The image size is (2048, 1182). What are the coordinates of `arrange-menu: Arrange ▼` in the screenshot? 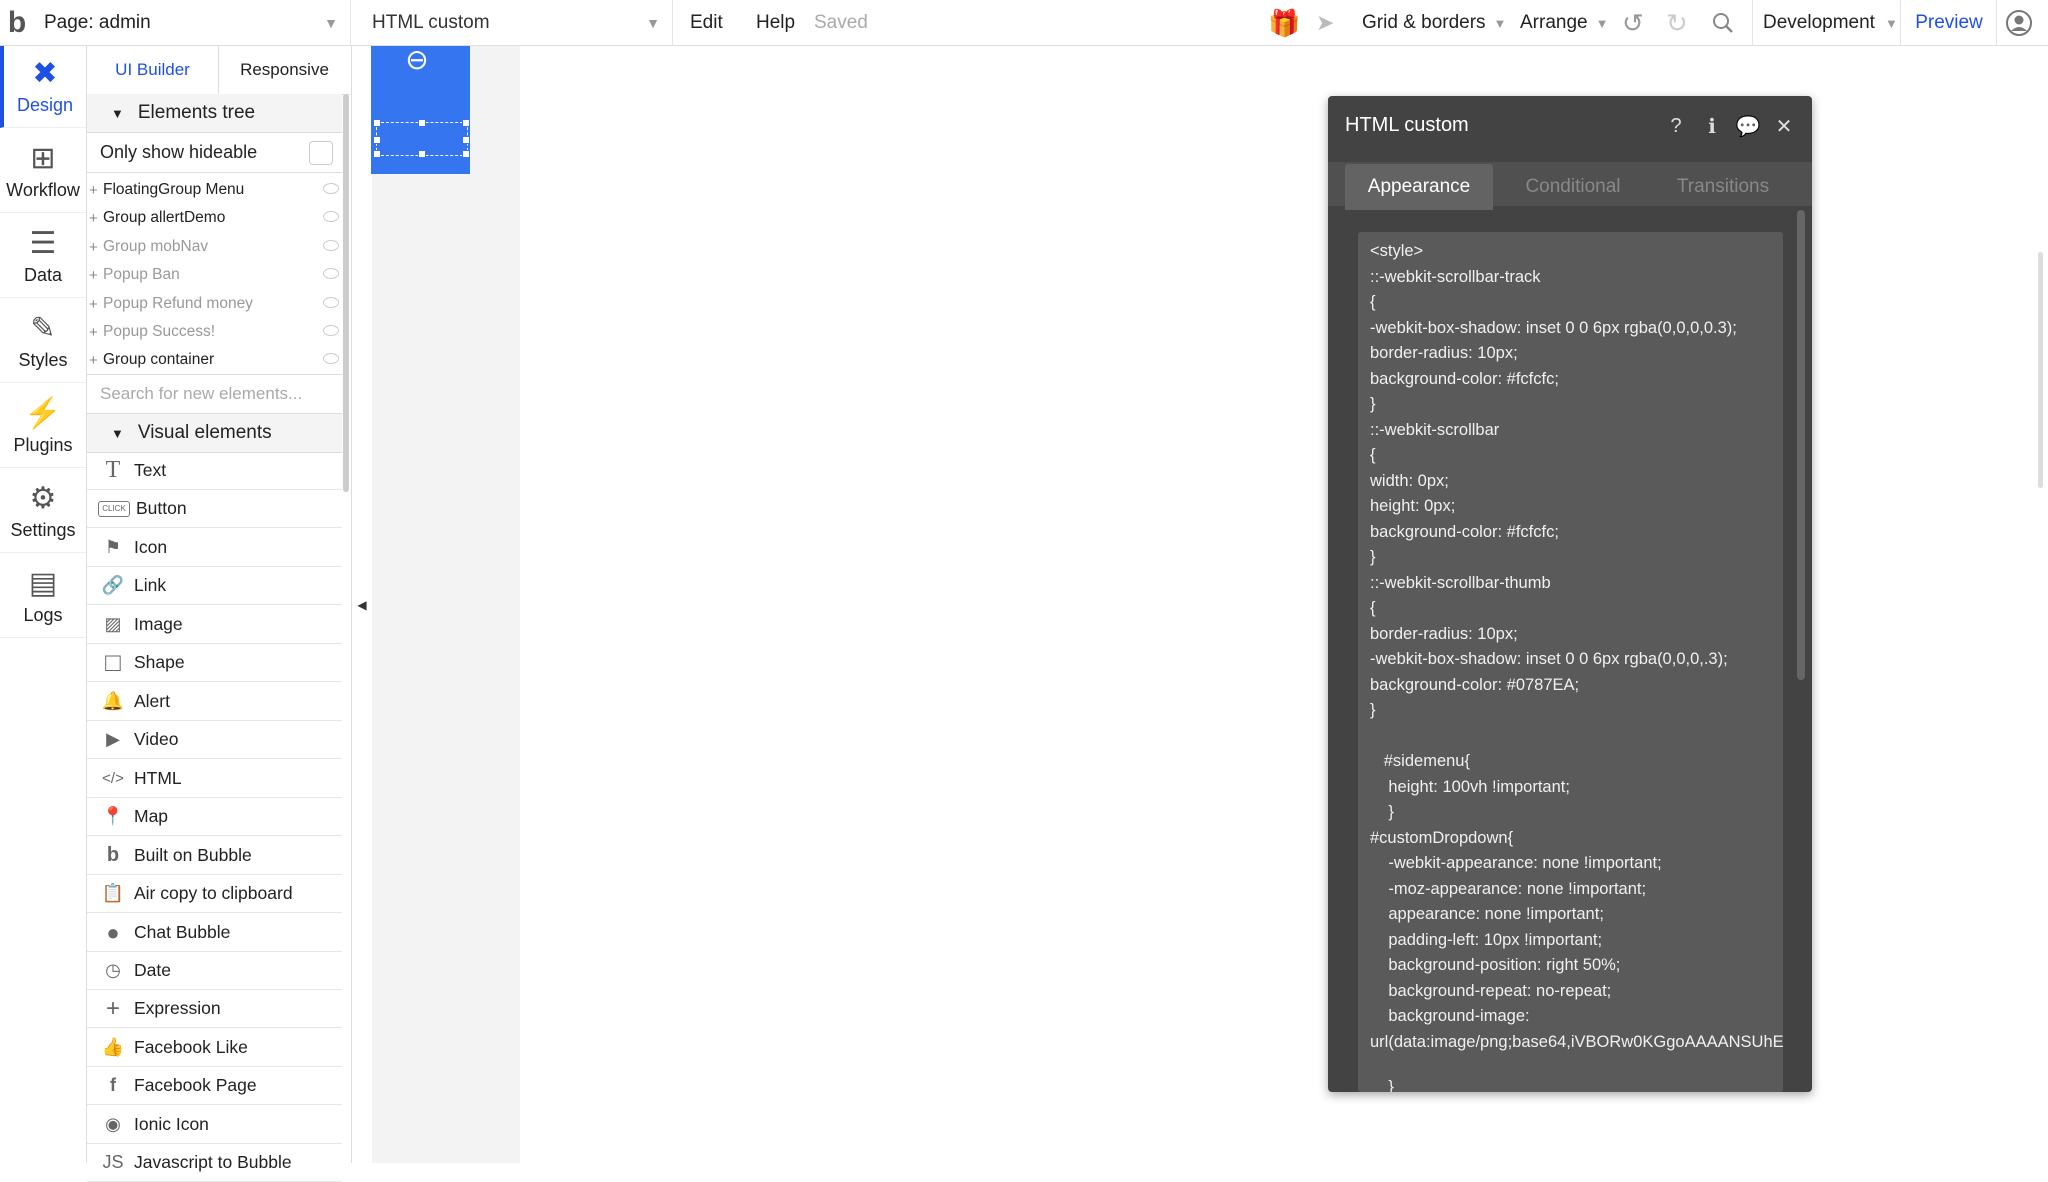 It's located at (1564, 23).